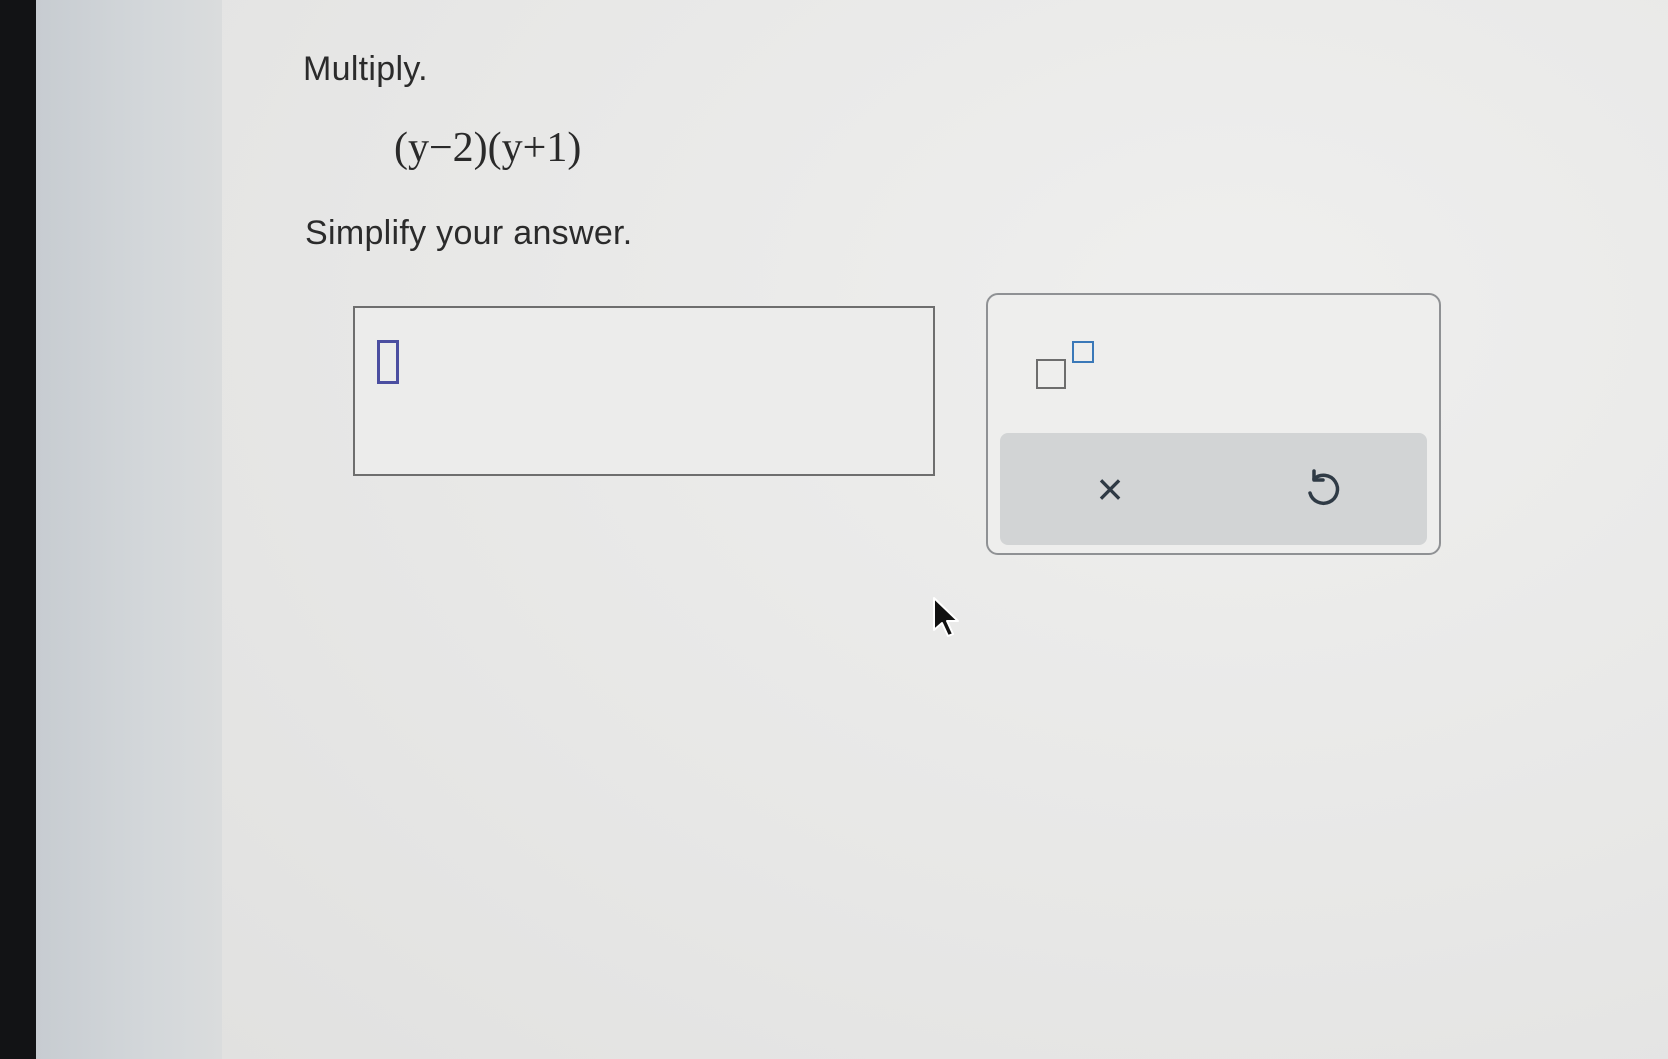 The image size is (1668, 1059). I want to click on answer-input, so click(644, 391).